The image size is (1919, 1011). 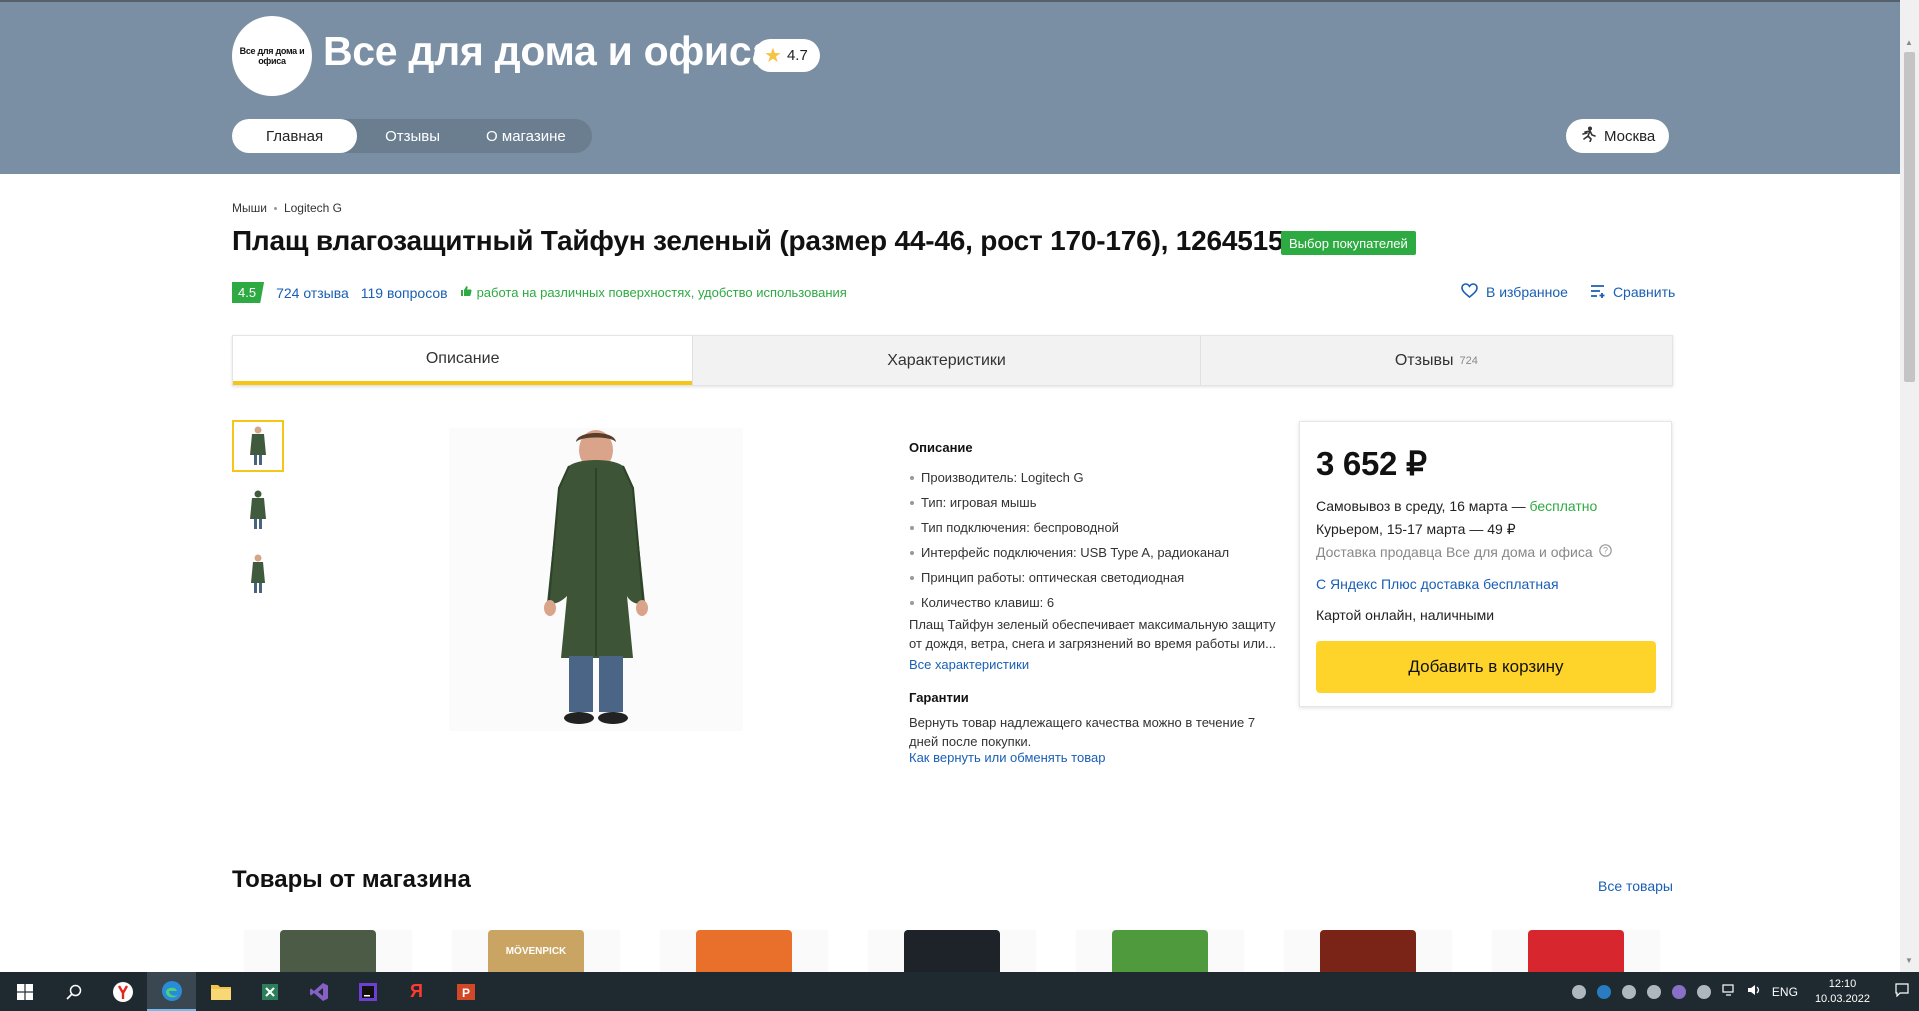 I want to click on guarantee-line-2: дней после покупки., so click(x=970, y=741).